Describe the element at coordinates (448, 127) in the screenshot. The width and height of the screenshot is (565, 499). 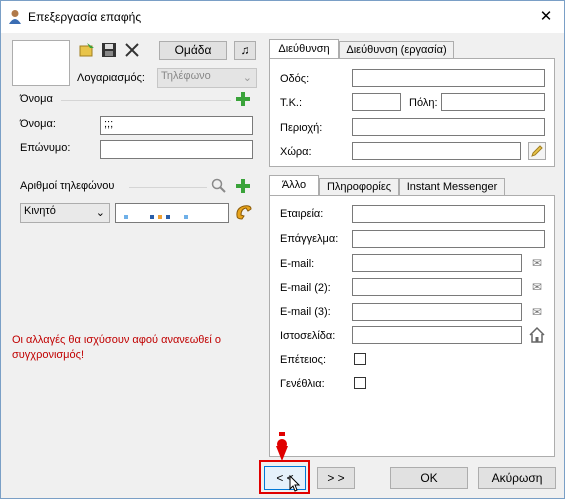
I see `region-input` at that location.